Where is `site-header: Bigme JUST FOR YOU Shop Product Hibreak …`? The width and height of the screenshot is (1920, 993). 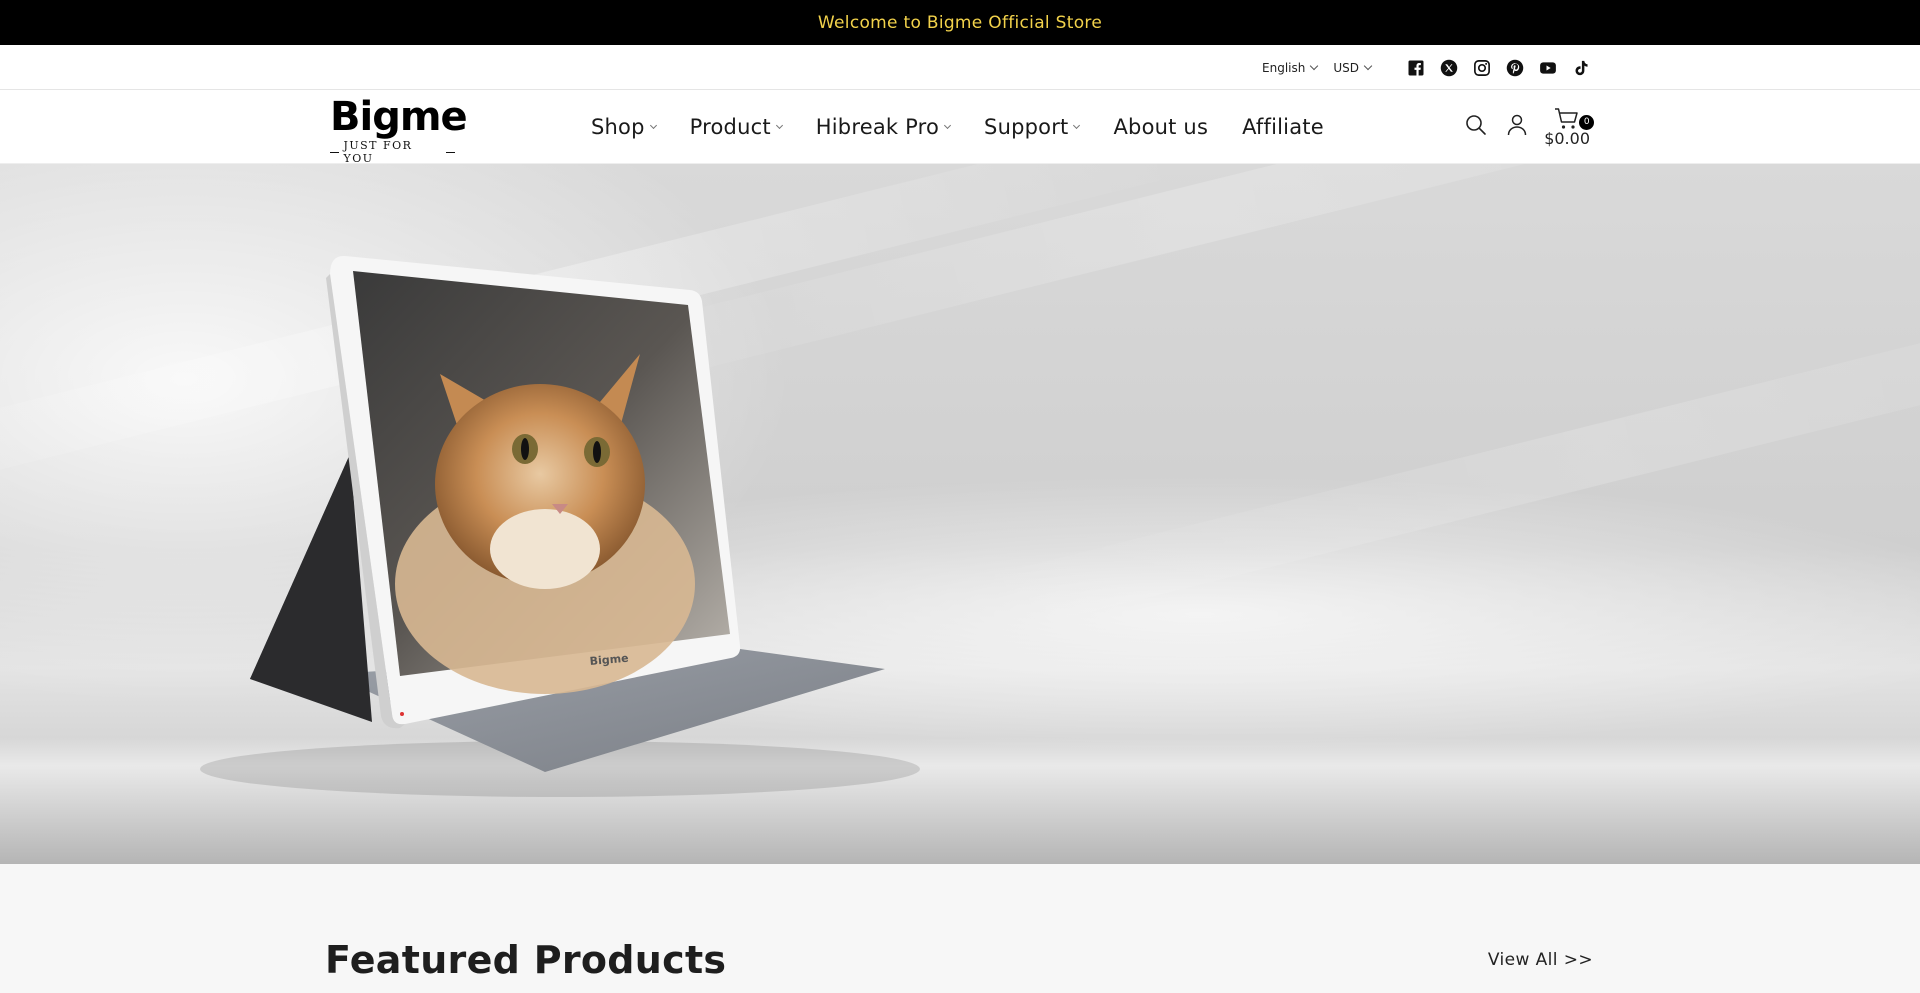
site-header: Bigme JUST FOR YOU Shop Product Hibreak … is located at coordinates (960, 127).